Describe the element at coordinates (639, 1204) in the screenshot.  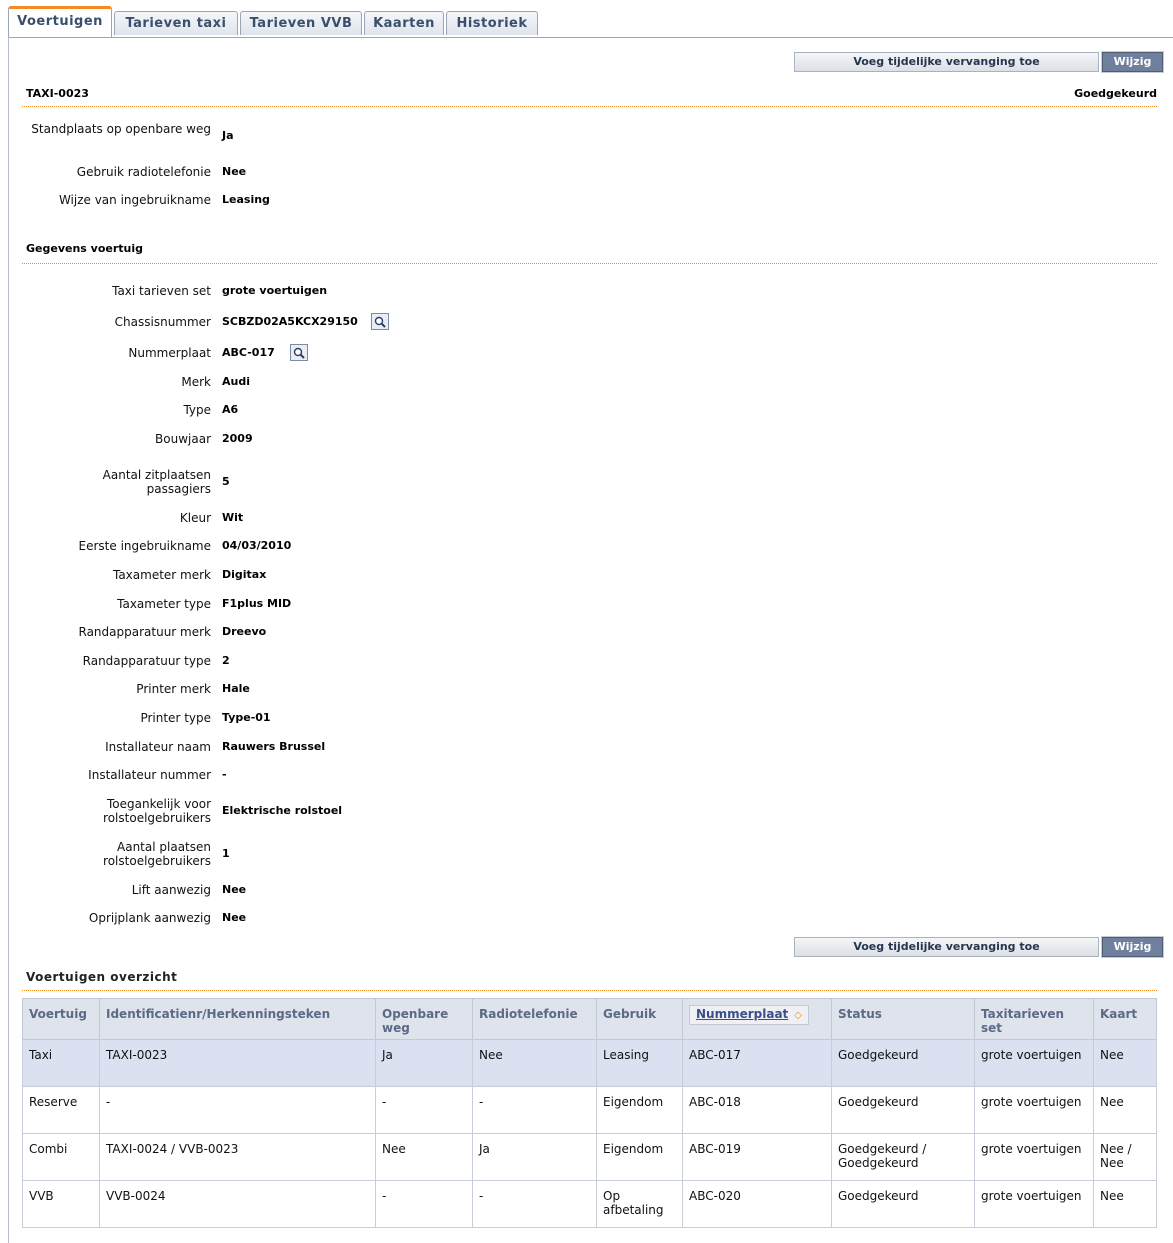
I see `table-cell: Op afbetaling` at that location.